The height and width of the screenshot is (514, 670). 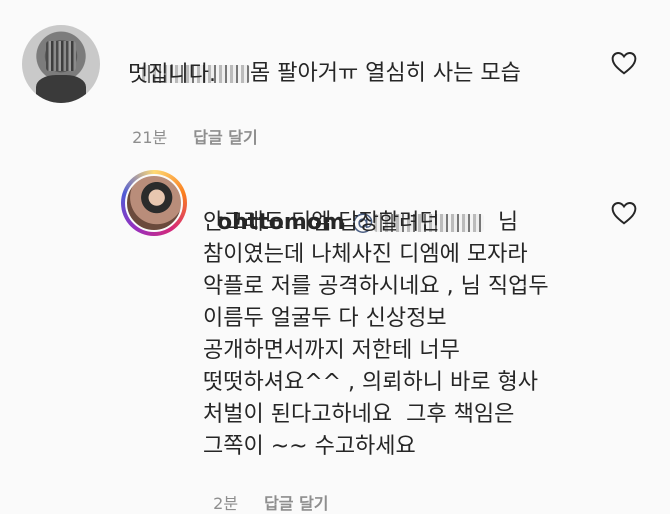 I want to click on comment-1-text-line-2: 멋집니다., so click(x=172, y=74).